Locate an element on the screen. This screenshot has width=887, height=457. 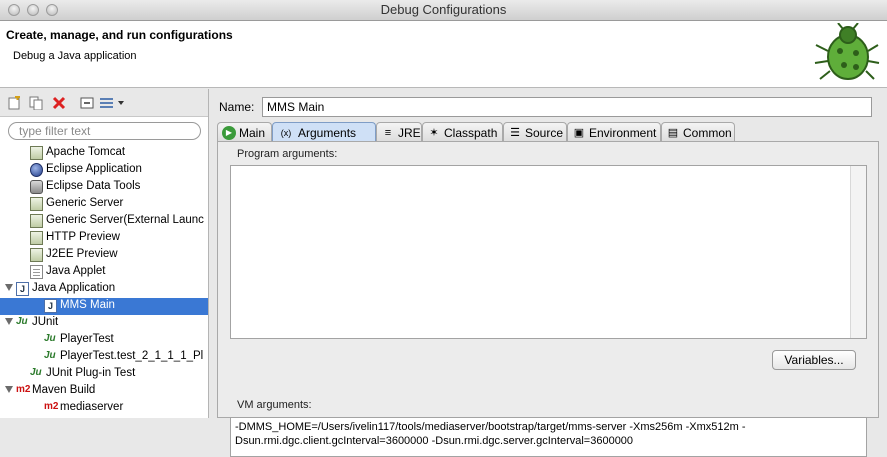
tab-label: Main is located at coordinates (252, 133).